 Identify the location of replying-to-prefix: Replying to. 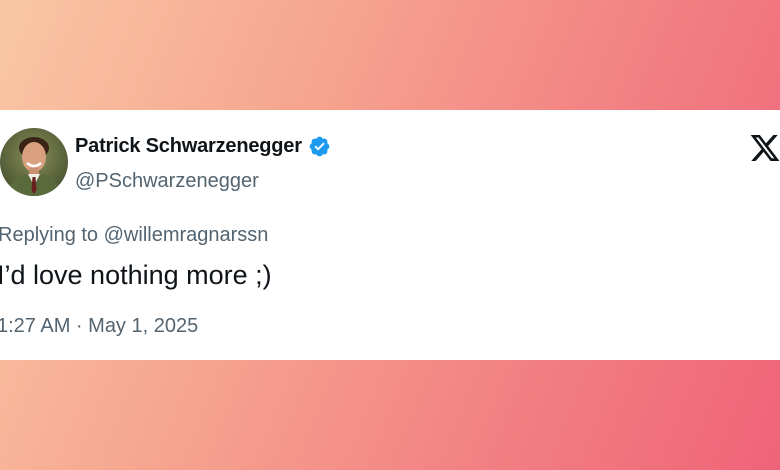
(49, 235).